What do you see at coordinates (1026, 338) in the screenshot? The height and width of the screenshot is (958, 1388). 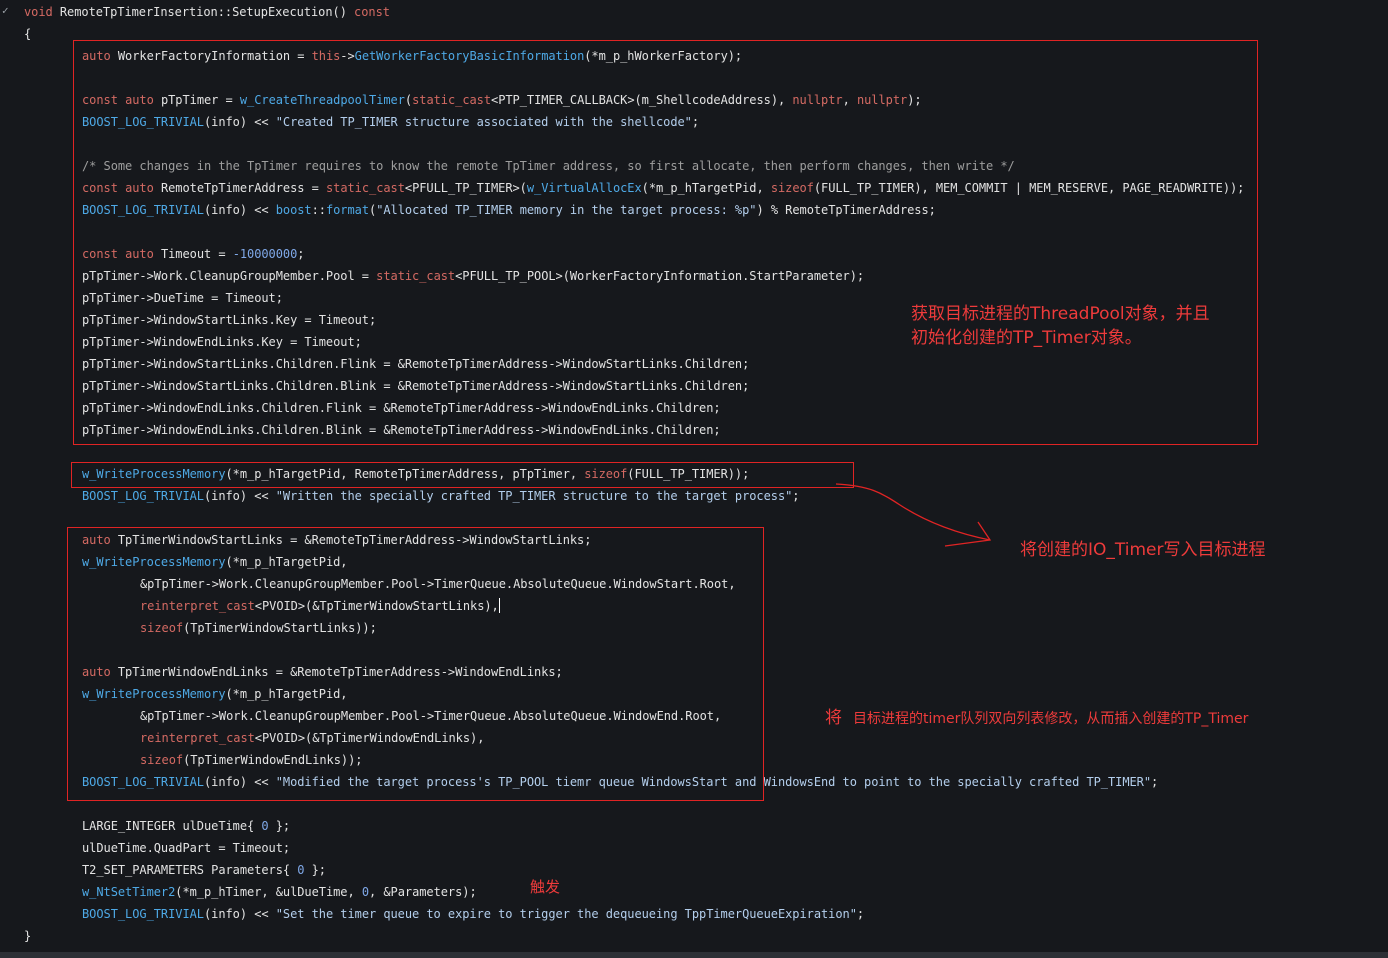 I see `threadpool-note-line2: 初始化创建的TP_Timer对象。` at bounding box center [1026, 338].